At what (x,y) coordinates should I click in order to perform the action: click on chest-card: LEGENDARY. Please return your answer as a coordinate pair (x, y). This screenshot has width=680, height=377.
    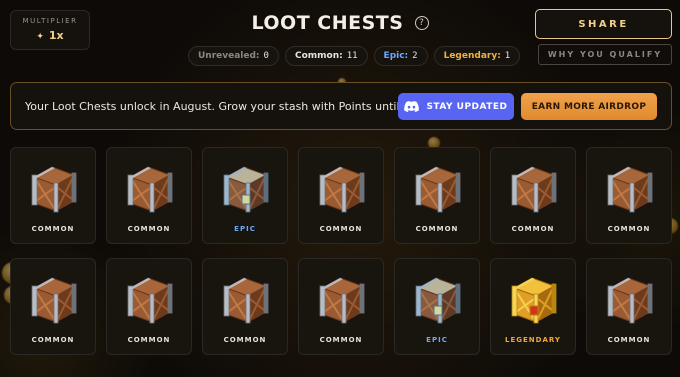
    Looking at the image, I should click on (533, 306).